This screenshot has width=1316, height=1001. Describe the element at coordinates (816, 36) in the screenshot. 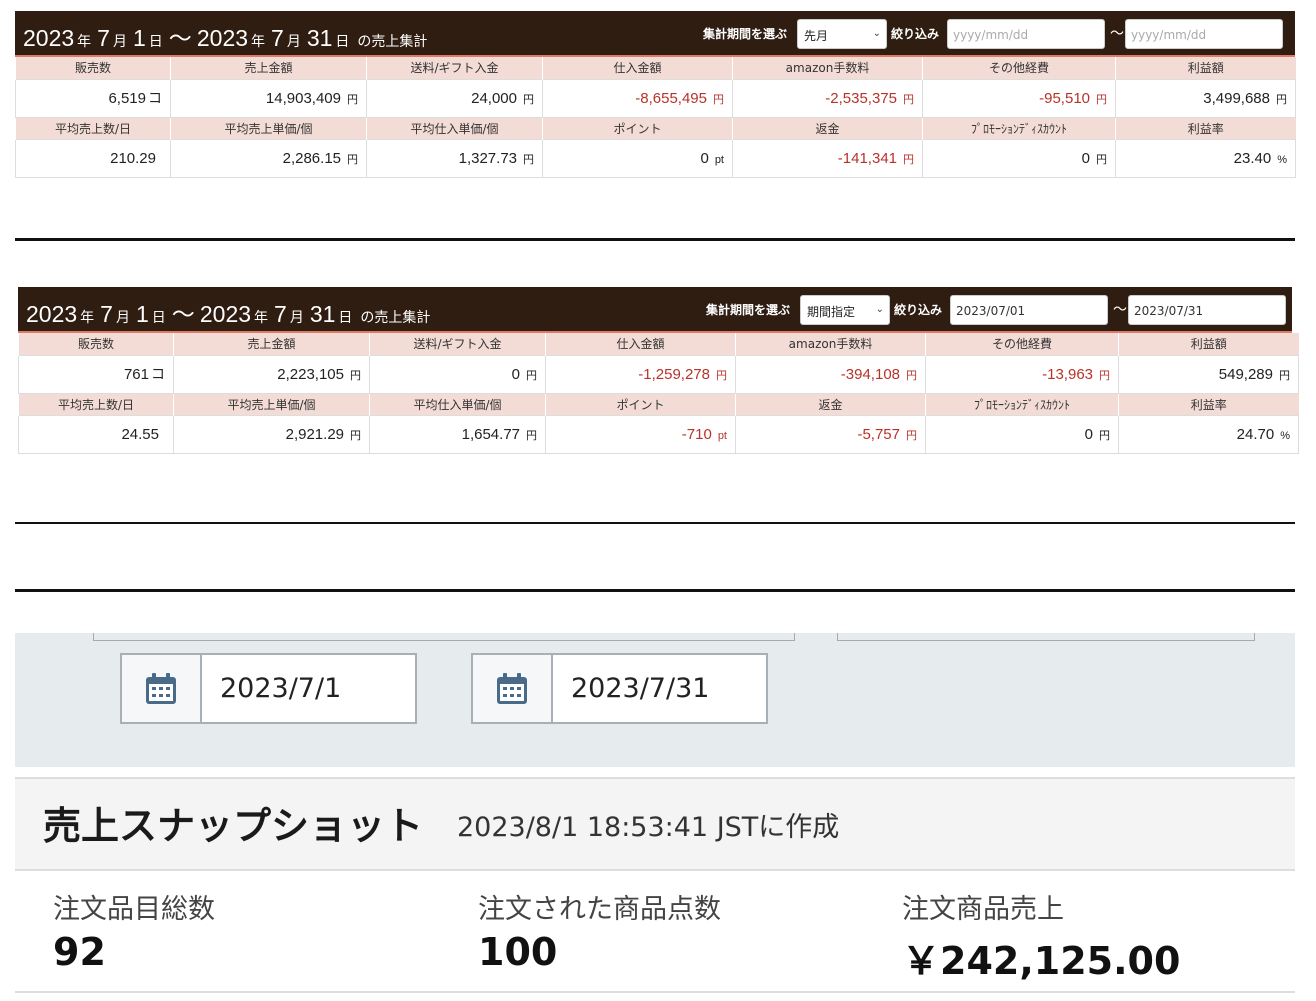

I see `period-select-value: 先月` at that location.